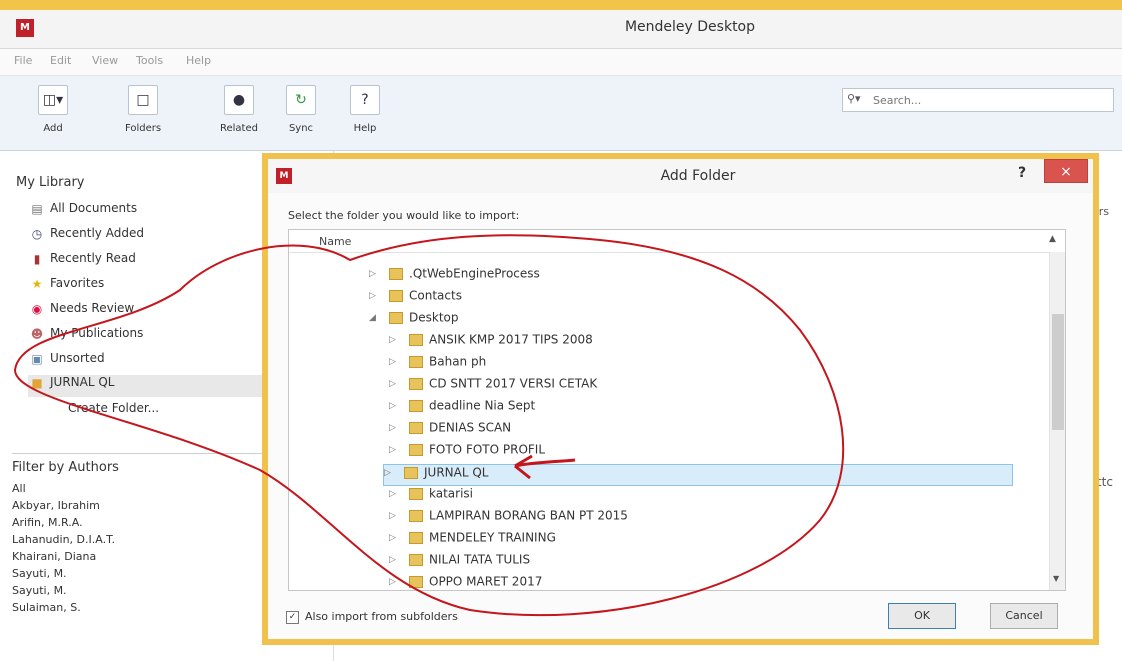 This screenshot has width=1122, height=661. I want to click on tree-row: ▷ katarisi, so click(639, 497).